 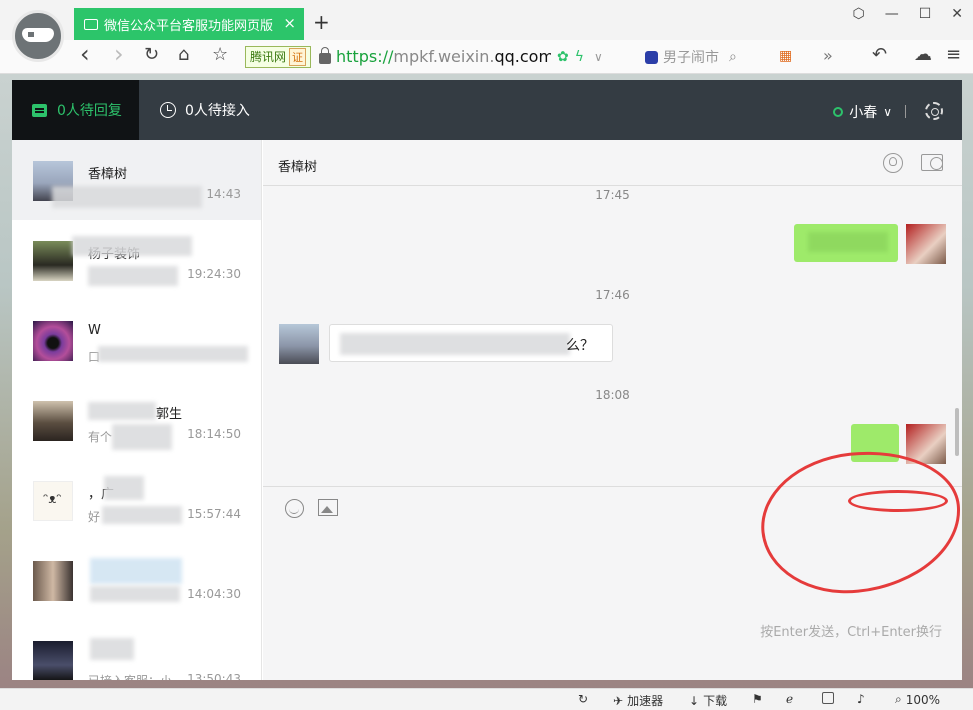 What do you see at coordinates (789, 699) in the screenshot?
I see `ie-icon: ℯ` at bounding box center [789, 699].